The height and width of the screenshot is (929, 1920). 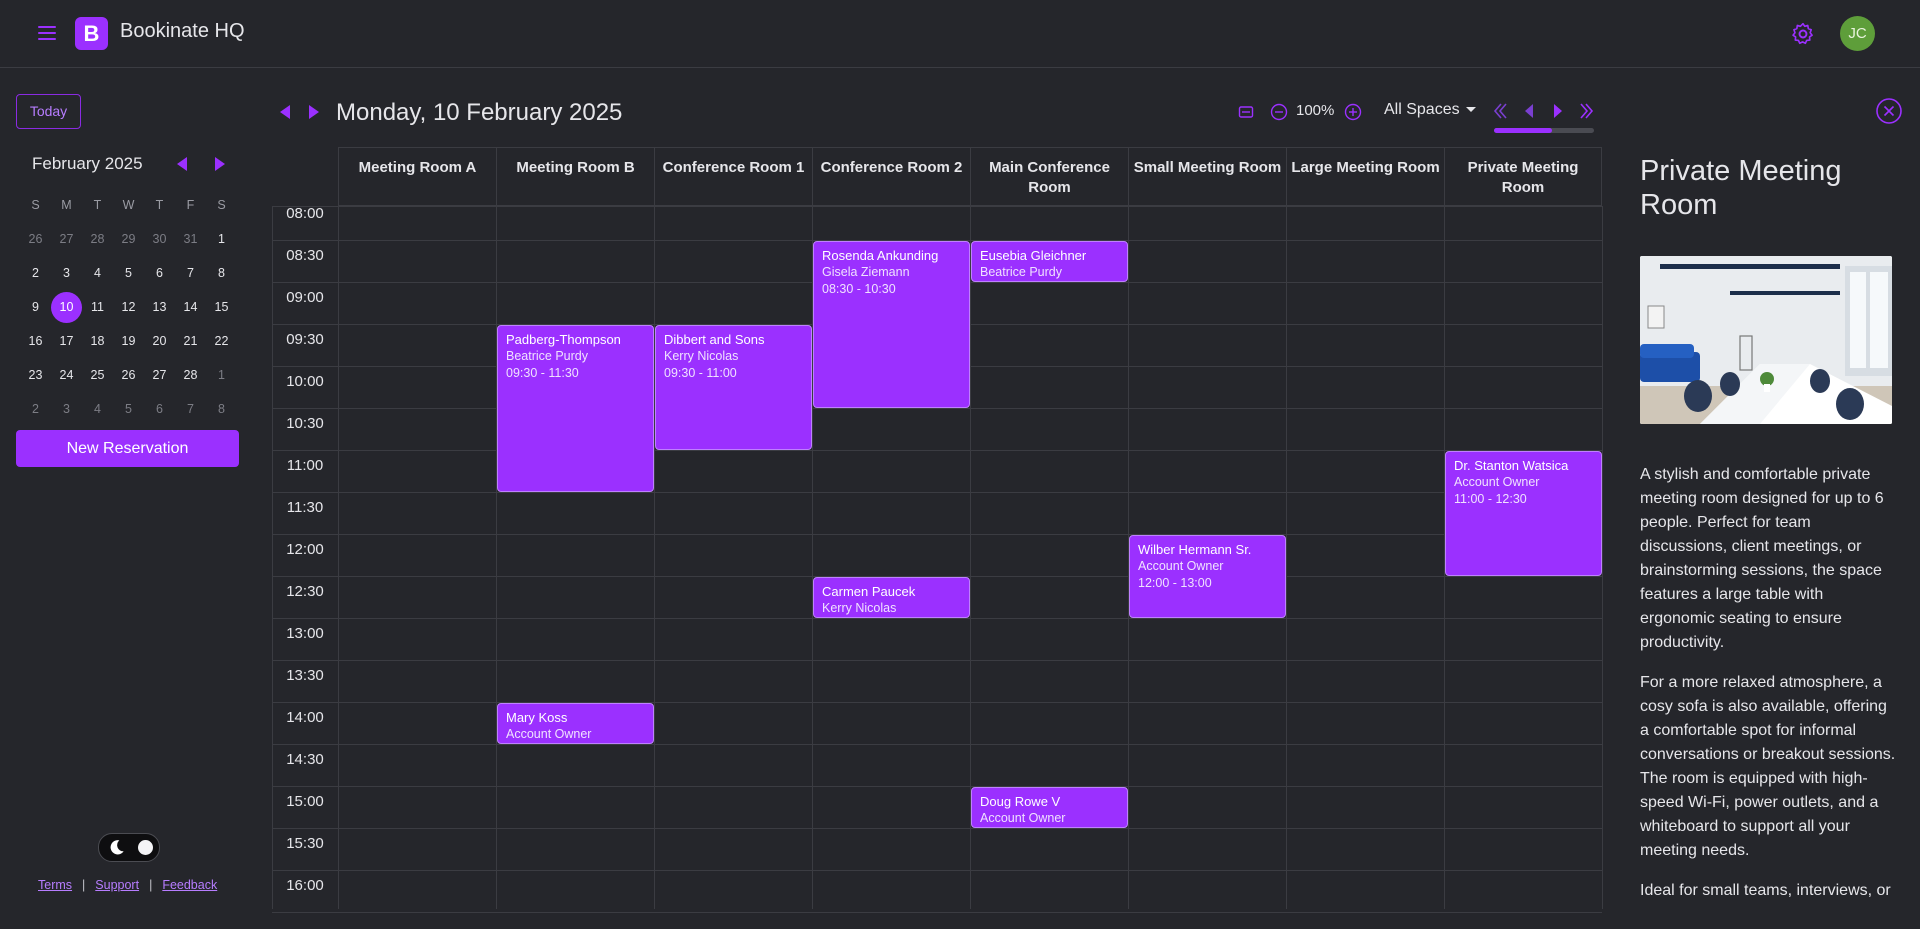 What do you see at coordinates (159, 239) in the screenshot?
I see `calendar-day: 30` at bounding box center [159, 239].